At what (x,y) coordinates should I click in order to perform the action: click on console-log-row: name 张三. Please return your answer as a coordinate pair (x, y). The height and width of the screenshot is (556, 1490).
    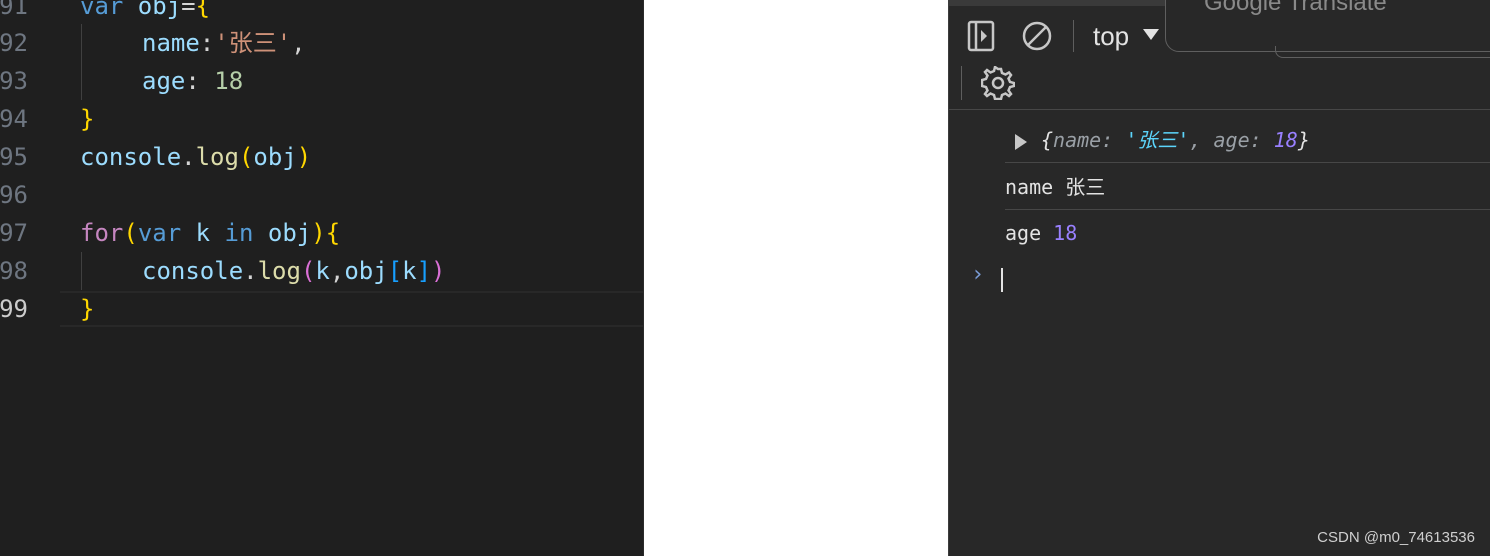
    Looking at the image, I should click on (1247, 187).